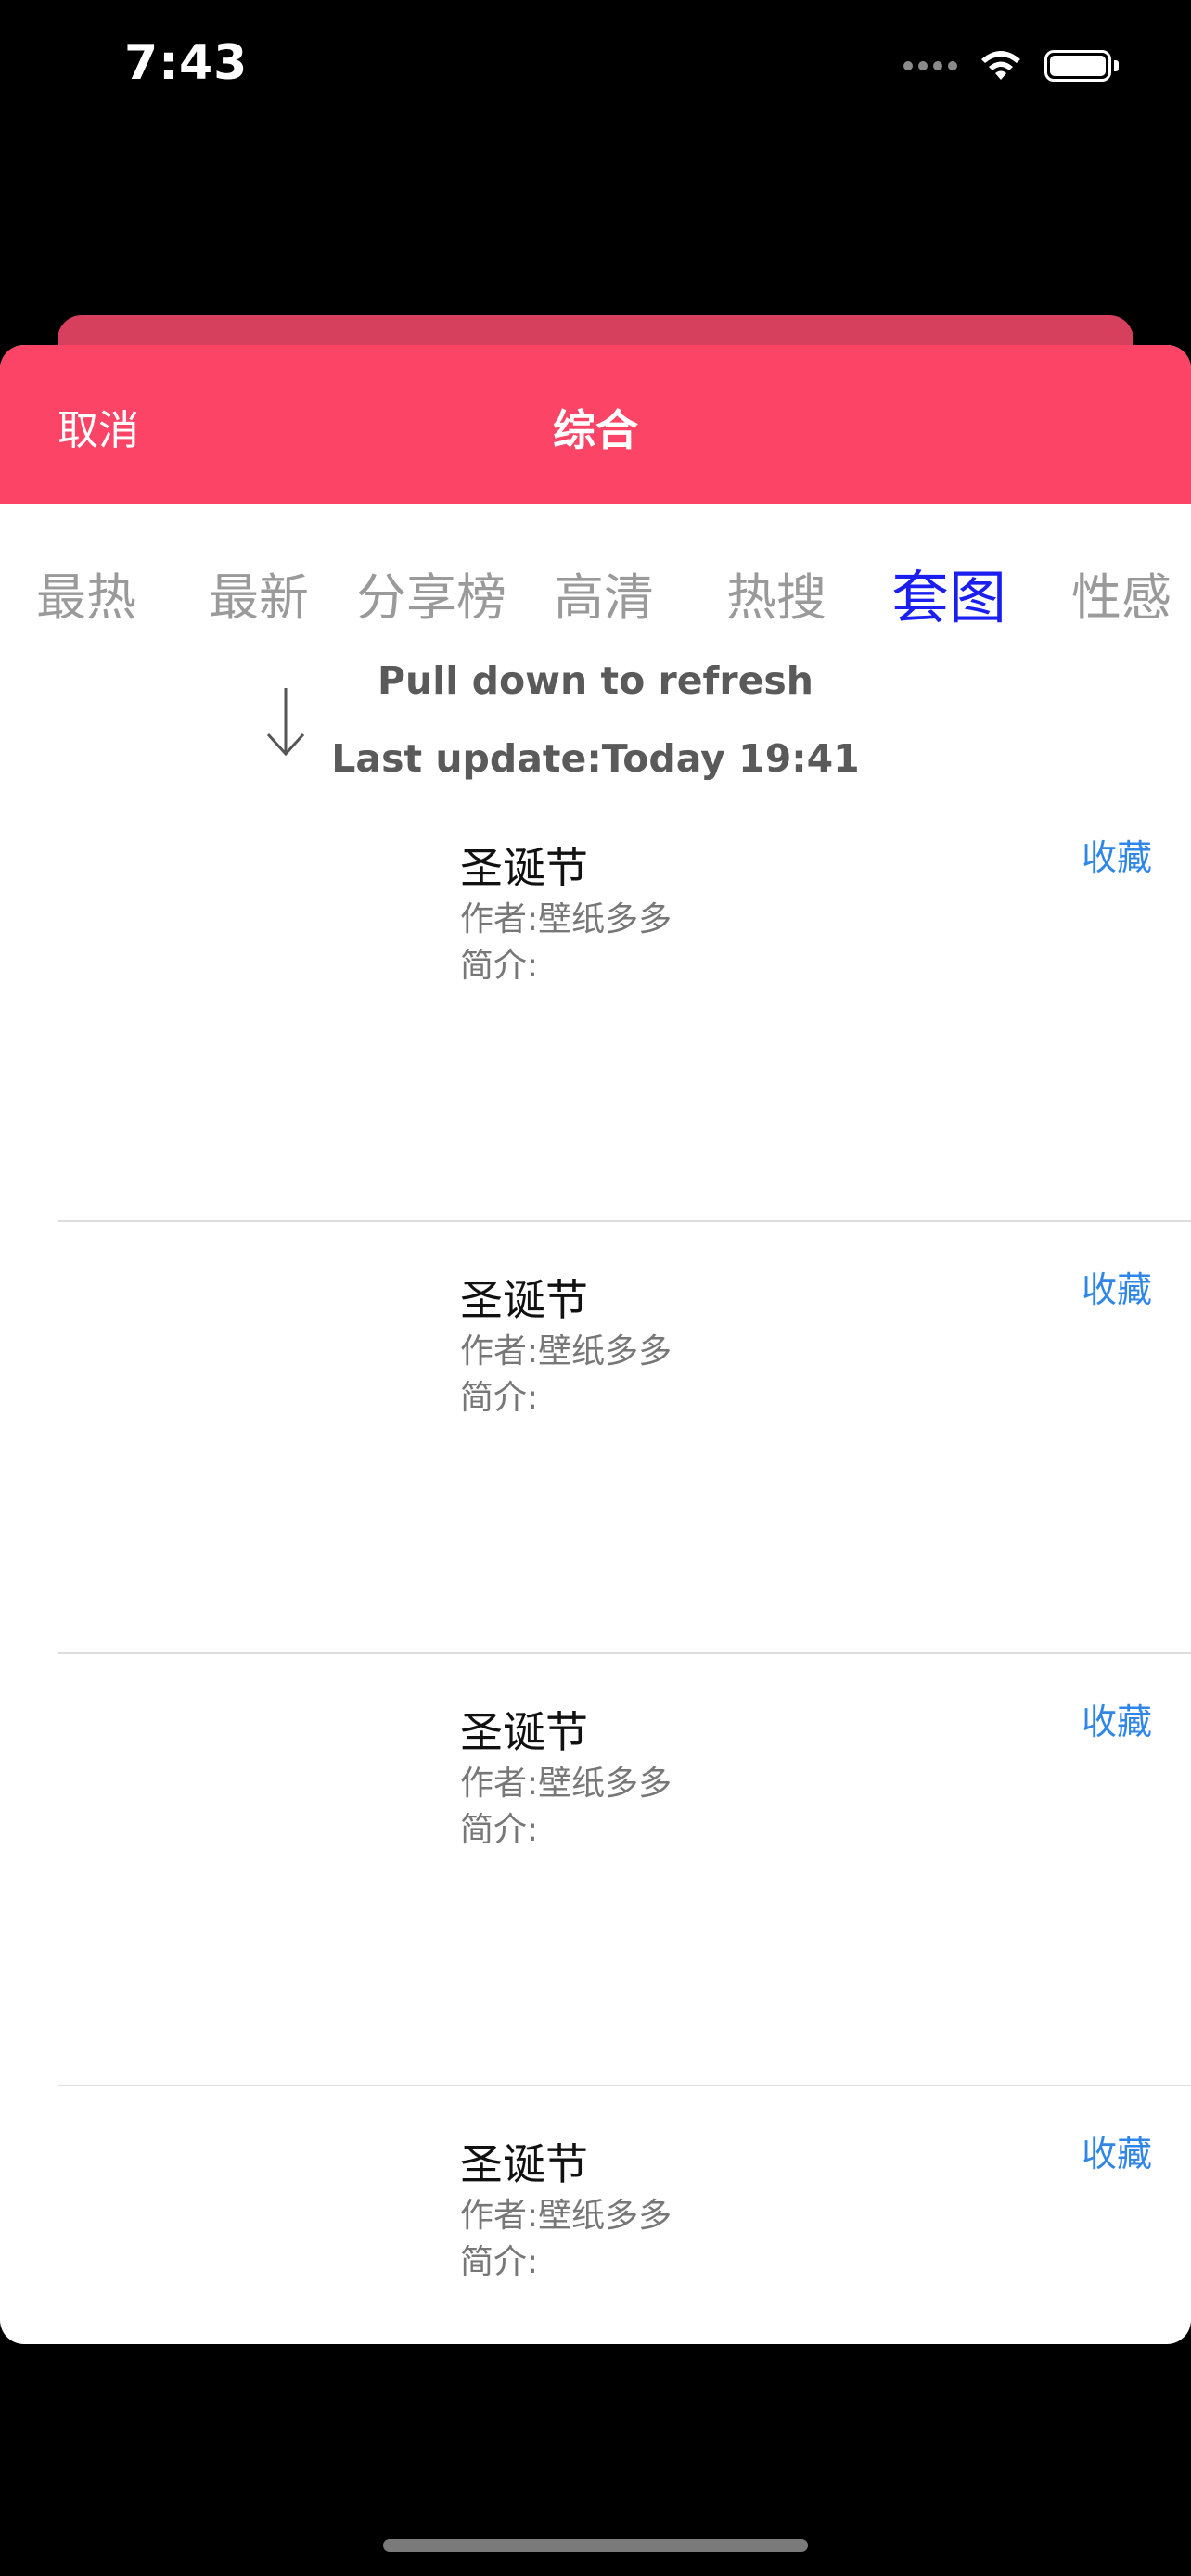  Describe the element at coordinates (1113, 593) in the screenshot. I see `tab-sexy: 性感` at that location.